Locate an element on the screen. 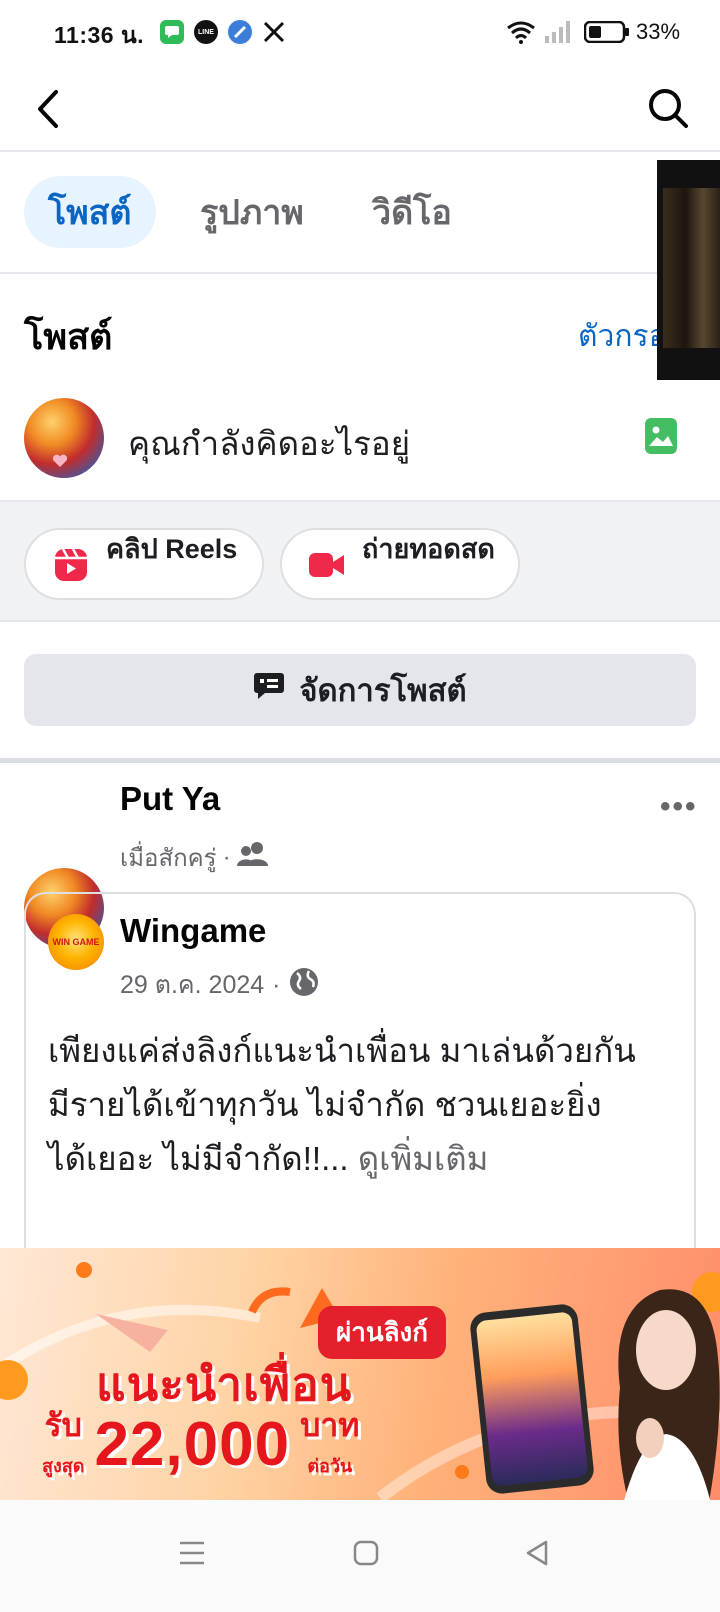 This screenshot has width=720, height=1612. manage-posts-label: จัดการโพสต์ is located at coordinates (383, 690).